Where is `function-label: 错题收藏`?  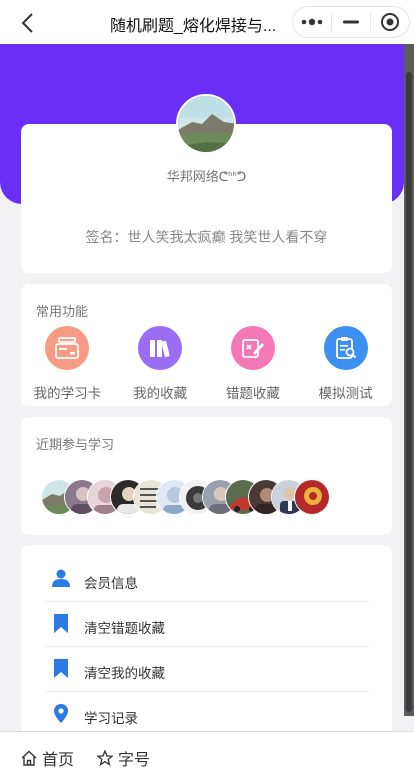
function-label: 错题收藏 is located at coordinates (252, 393).